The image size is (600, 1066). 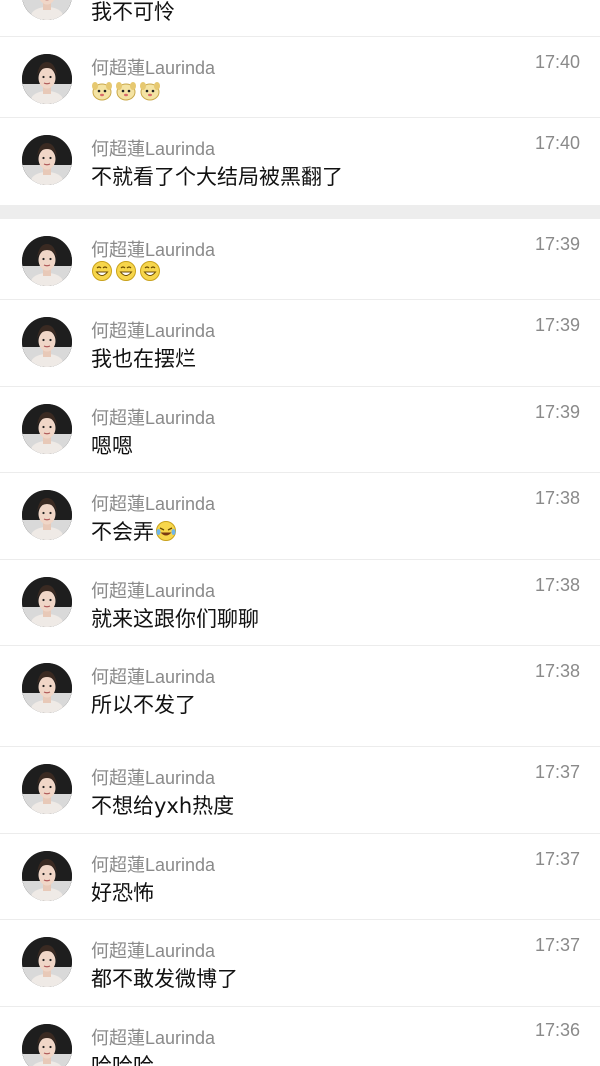 I want to click on message-row: 何超蓮Laurinda 17:40, so click(x=300, y=78).